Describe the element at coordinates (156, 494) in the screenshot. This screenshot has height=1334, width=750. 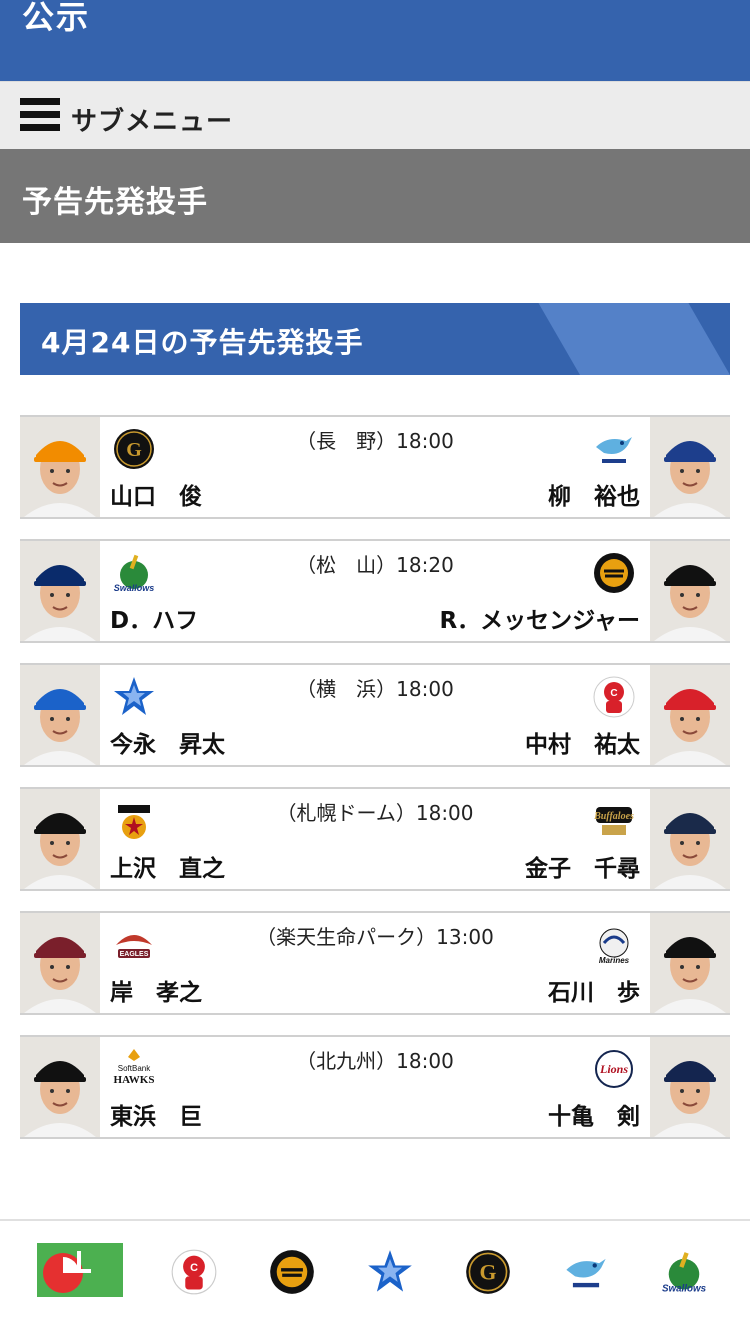
I see `home-pitcher-name: 山口 俊` at that location.